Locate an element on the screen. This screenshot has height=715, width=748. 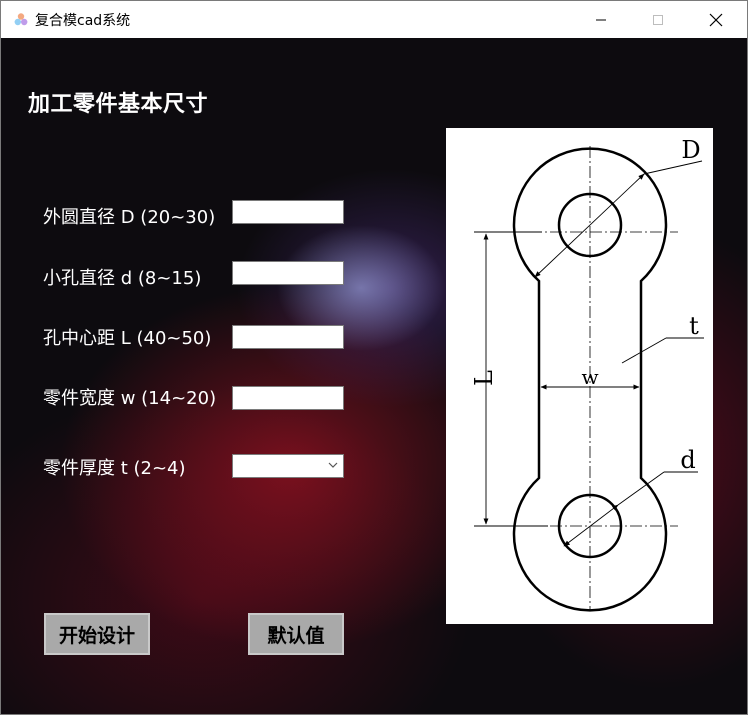
dim-w-label: w is located at coordinates (589, 377).